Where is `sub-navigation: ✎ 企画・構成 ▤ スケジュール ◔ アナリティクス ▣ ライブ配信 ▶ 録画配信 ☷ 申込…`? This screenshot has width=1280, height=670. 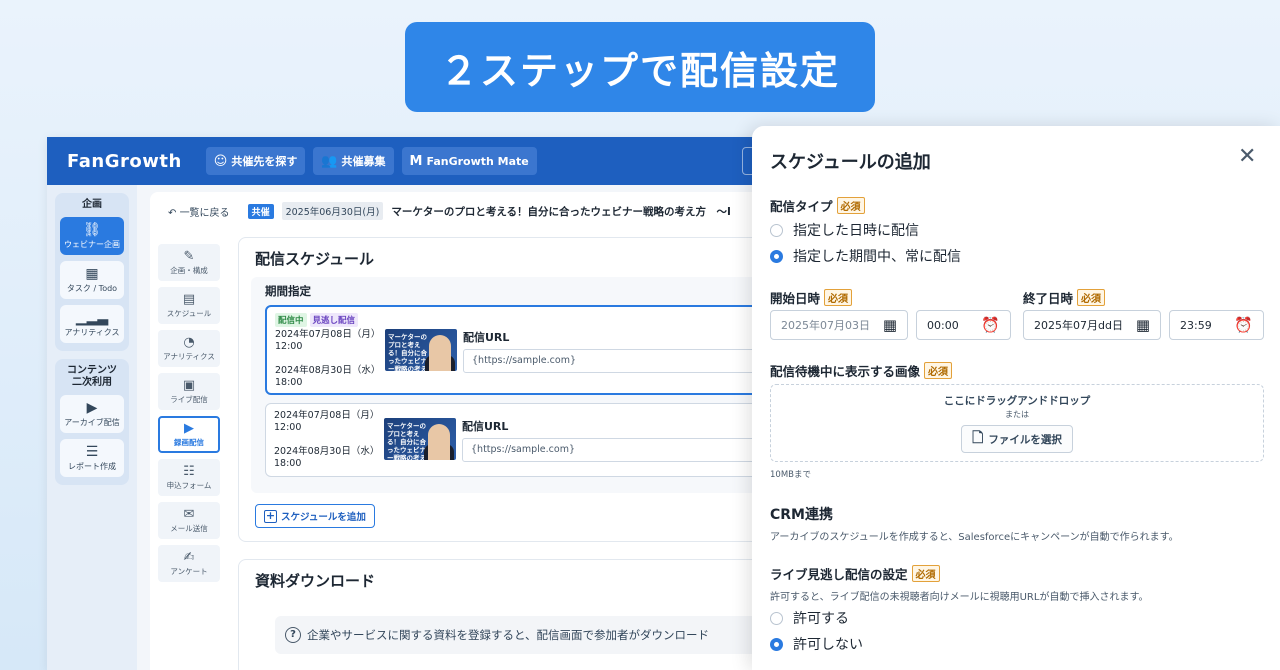
sub-navigation: ✎ 企画・構成 ▤ スケジュール ◔ アナリティクス ▣ ライブ配信 ▶ 録画配信 ☷ 申込… is located at coordinates (189, 413).